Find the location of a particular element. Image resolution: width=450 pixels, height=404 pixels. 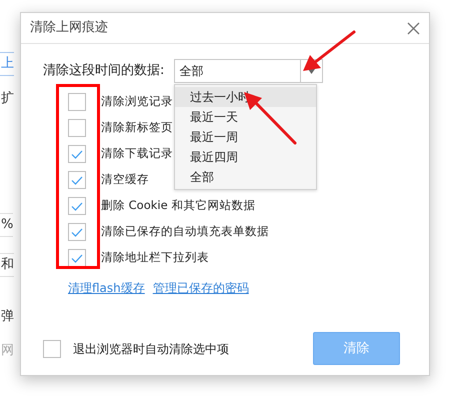

checkbox-label: 清空缓存 is located at coordinates (125, 179).